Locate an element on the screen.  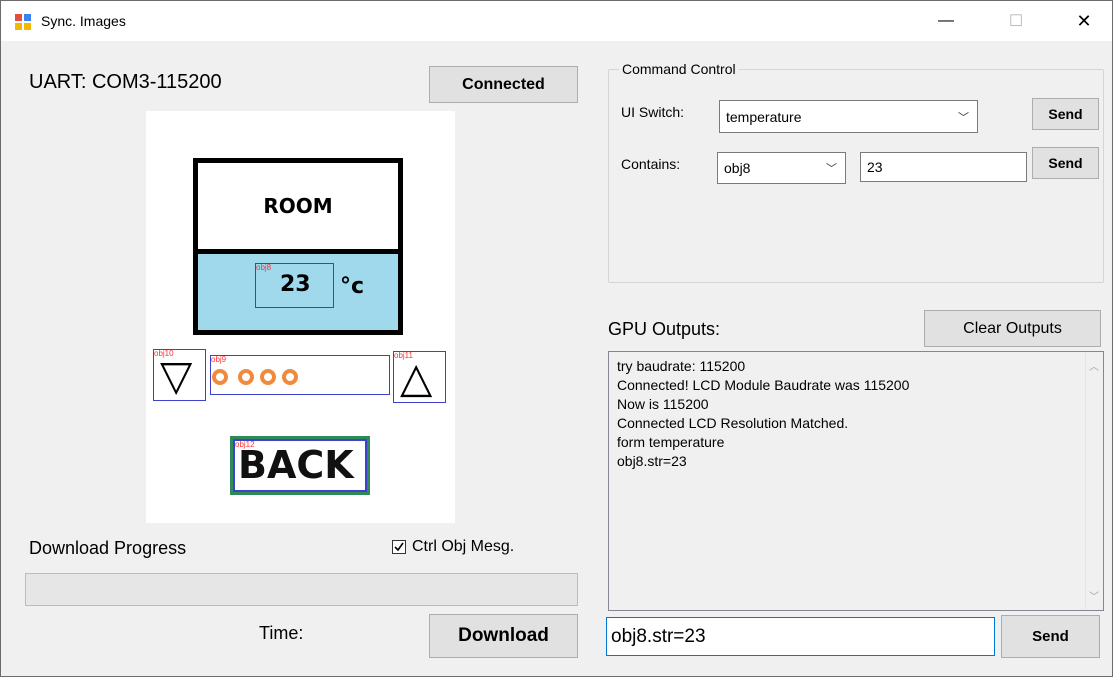
scroll-up-icon: ︿ is located at coordinates (1094, 365).